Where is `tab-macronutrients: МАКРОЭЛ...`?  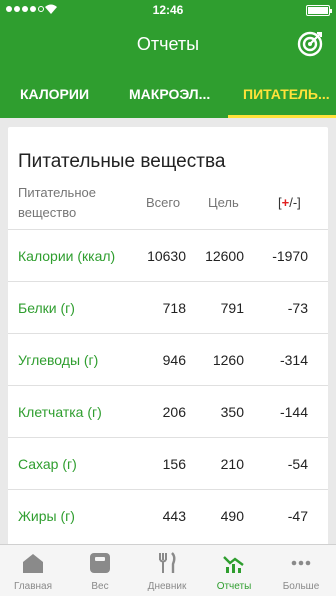
tab-macronutrients: МАКРОЭЛ... is located at coordinates (169, 94).